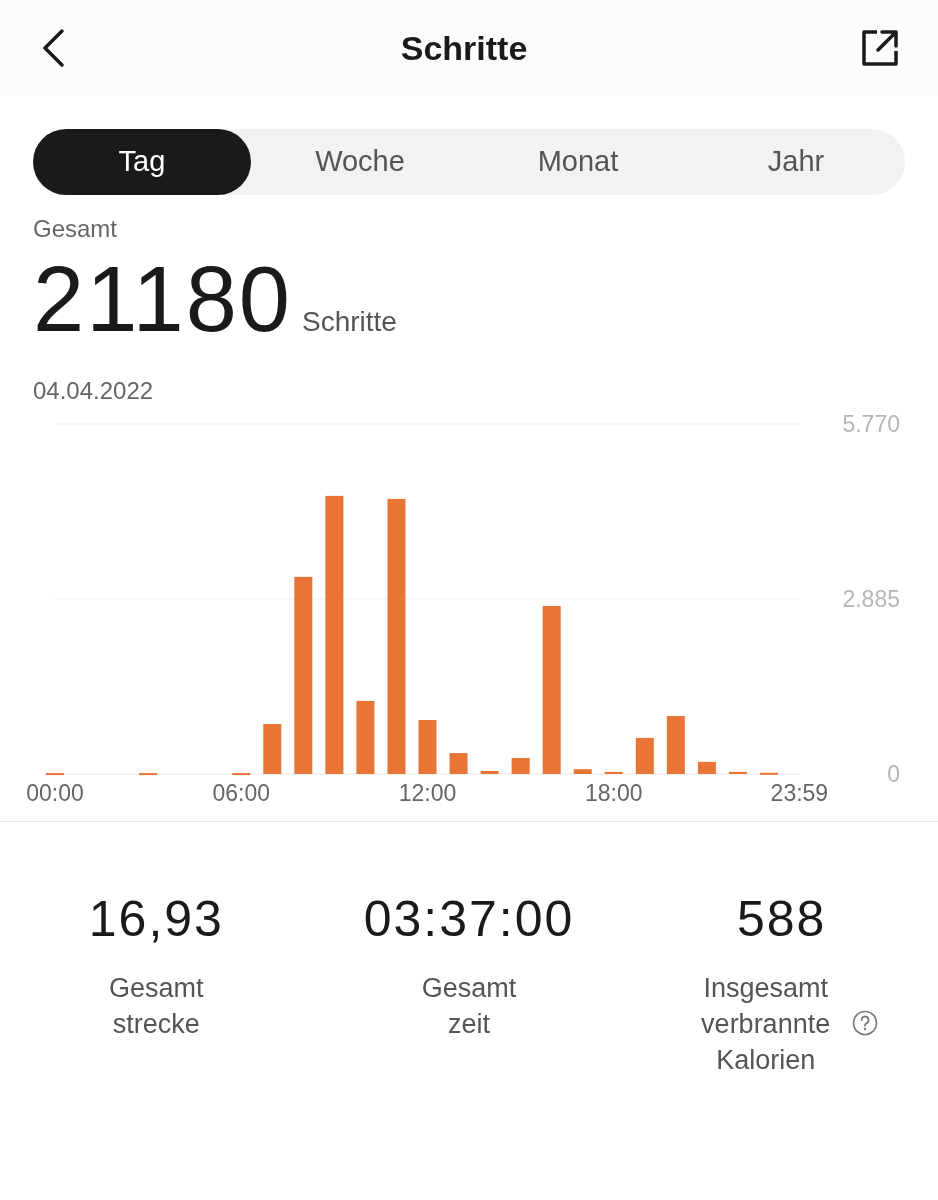 The width and height of the screenshot is (938, 1200). Describe the element at coordinates (781, 919) in the screenshot. I see `stat-value: 588` at that location.